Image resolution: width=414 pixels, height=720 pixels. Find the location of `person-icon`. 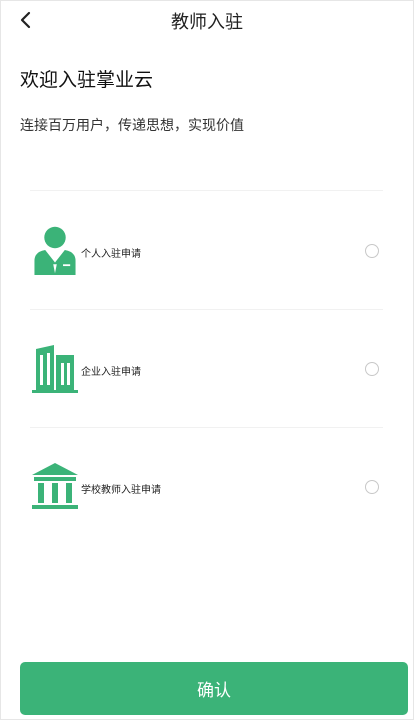

person-icon is located at coordinates (55, 250).